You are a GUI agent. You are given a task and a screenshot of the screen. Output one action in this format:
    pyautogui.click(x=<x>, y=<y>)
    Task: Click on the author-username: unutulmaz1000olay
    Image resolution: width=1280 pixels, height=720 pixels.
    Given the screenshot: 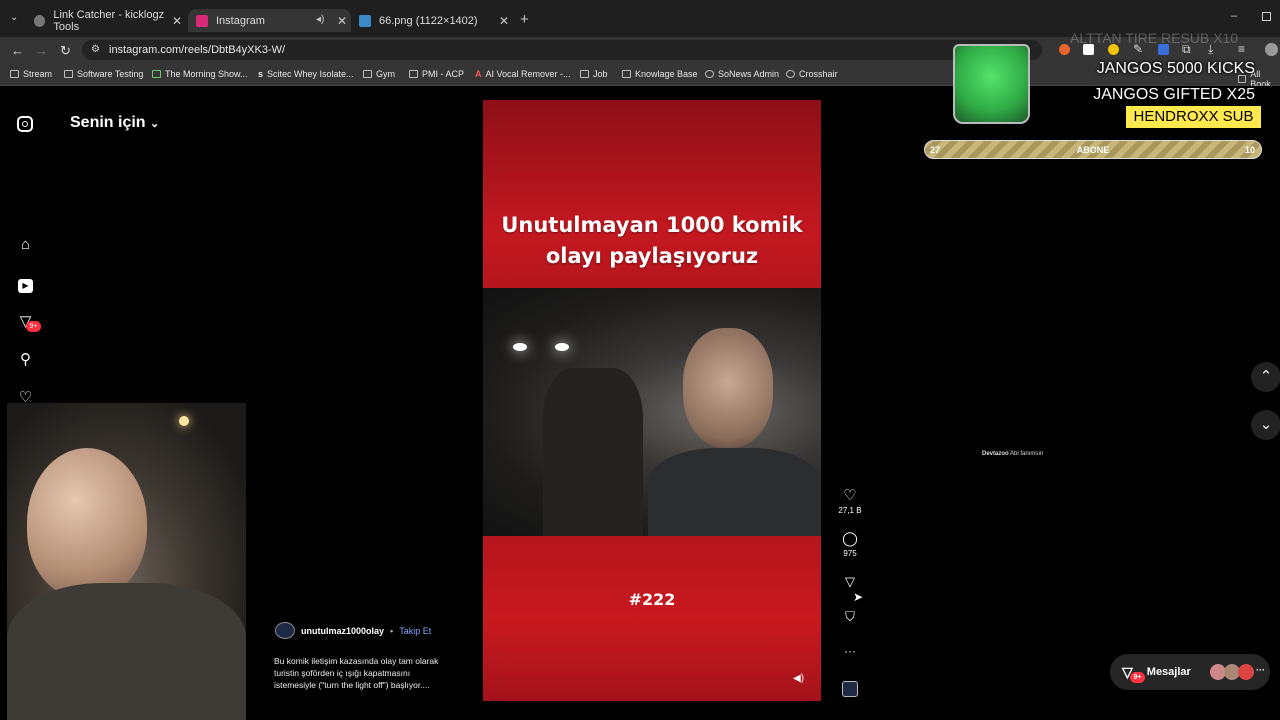 What is the action you would take?
    pyautogui.click(x=342, y=631)
    